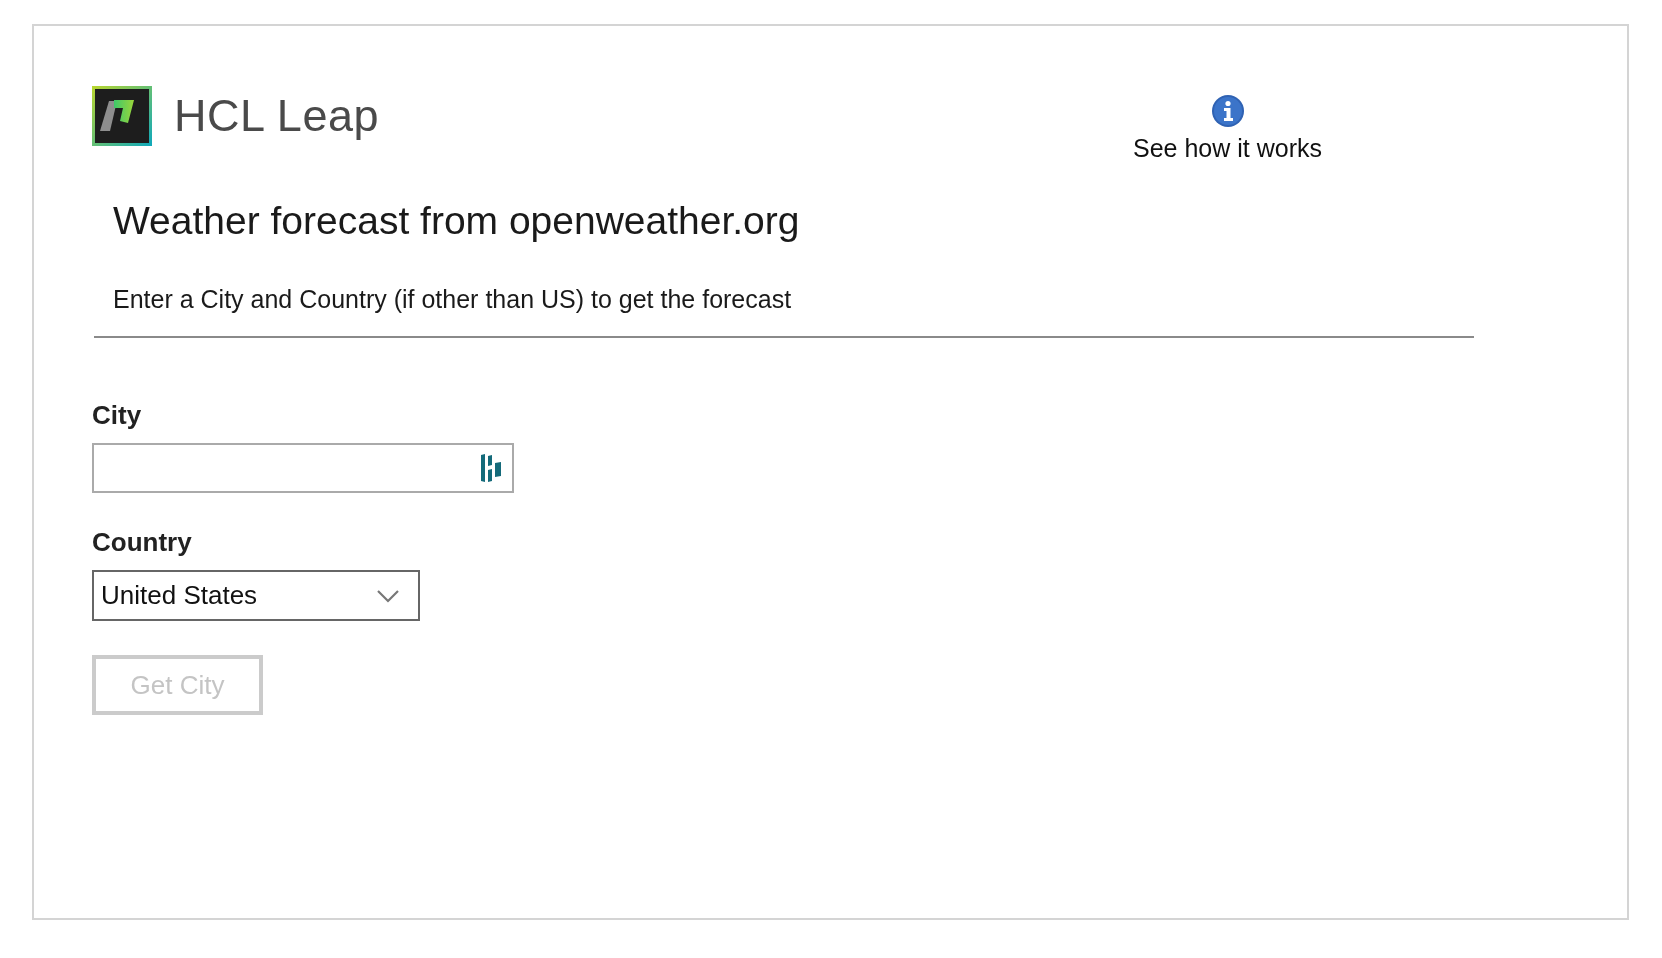 This screenshot has height=958, width=1662. I want to click on country-dropdown: United States, so click(256, 595).